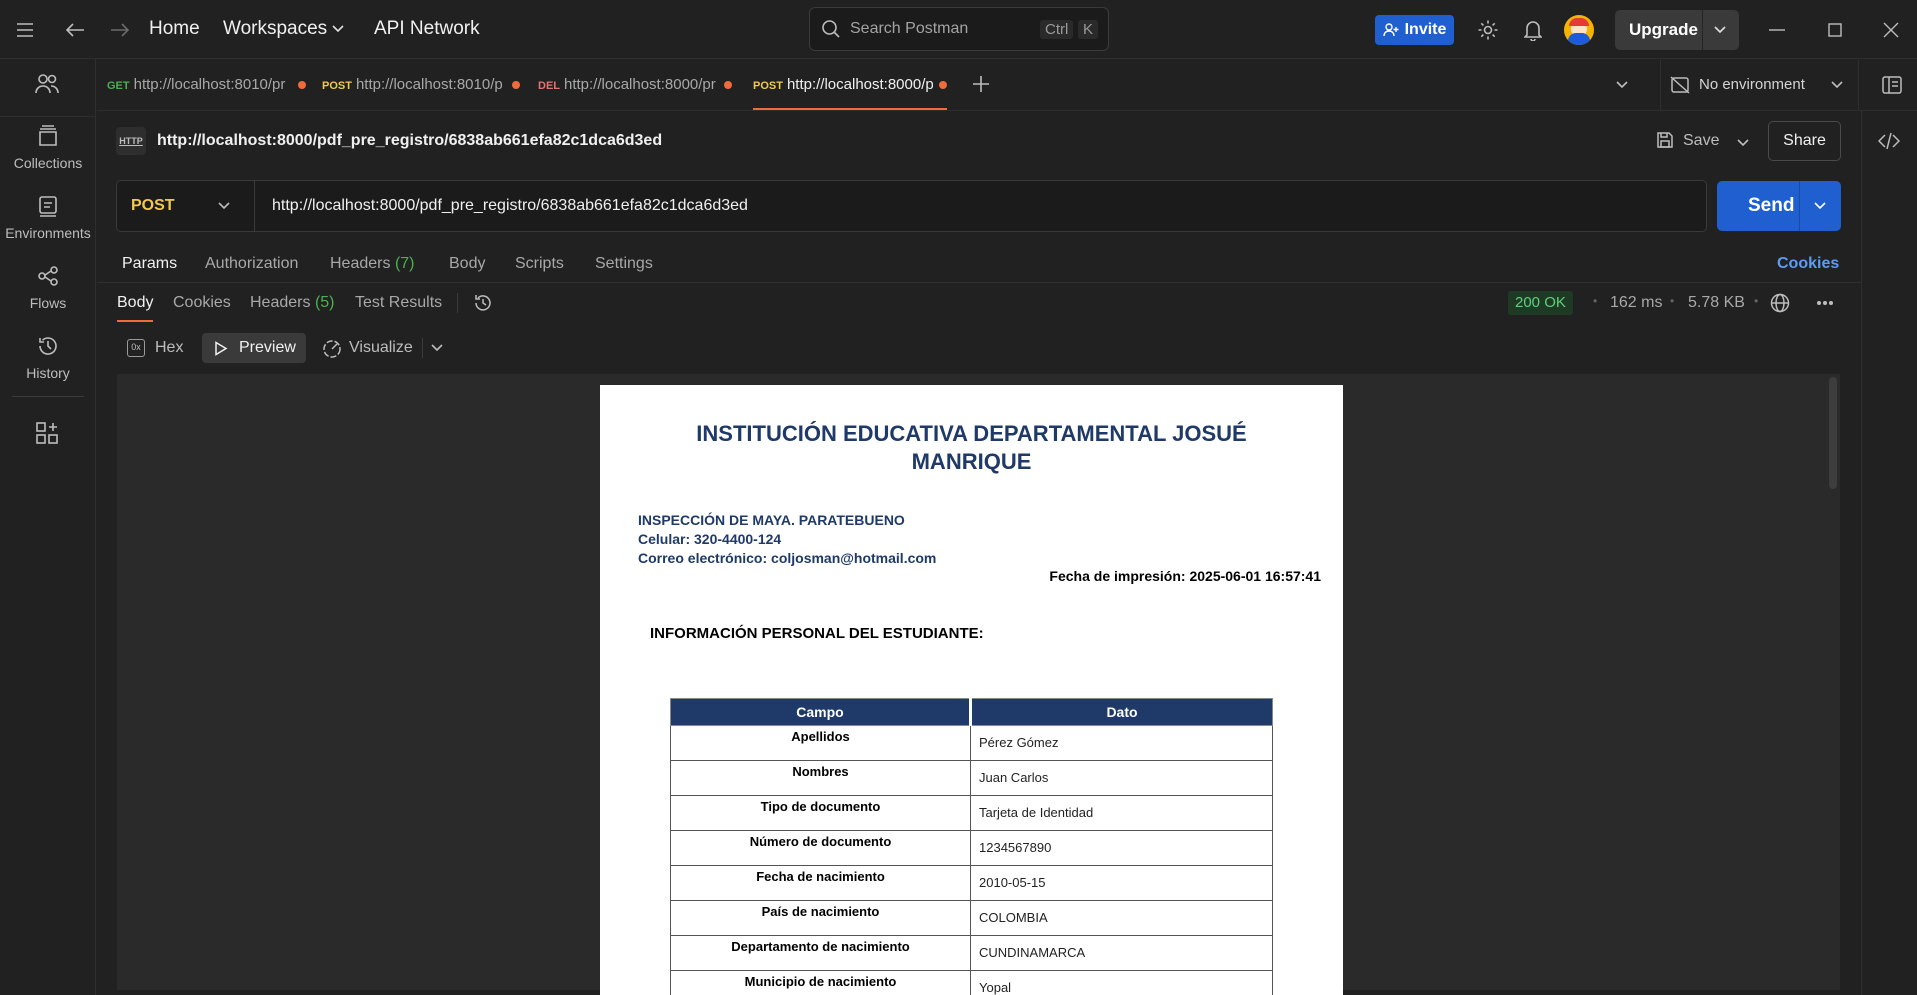 This screenshot has width=1917, height=995. Describe the element at coordinates (1777, 30) in the screenshot. I see `minimize-icon` at that location.